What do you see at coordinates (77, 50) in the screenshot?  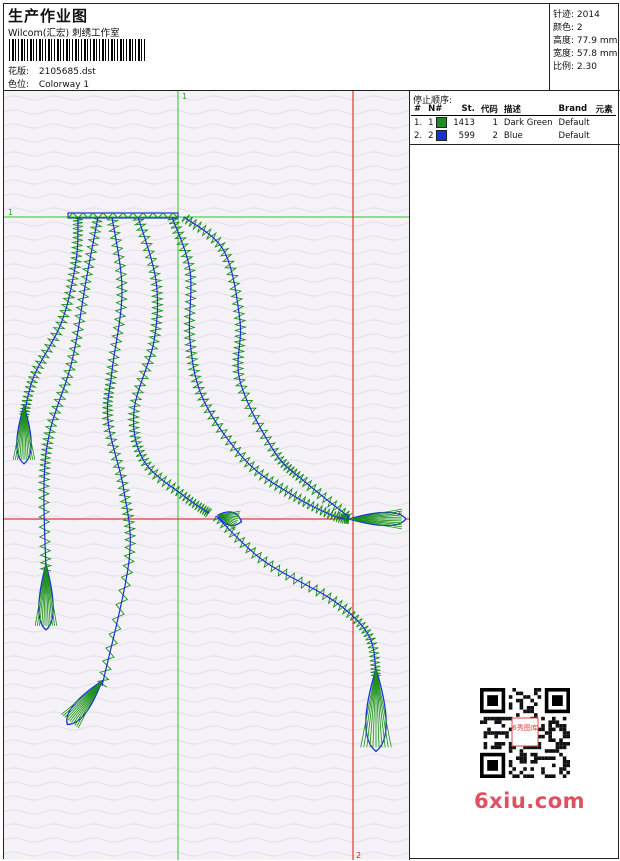 I see `barcode` at bounding box center [77, 50].